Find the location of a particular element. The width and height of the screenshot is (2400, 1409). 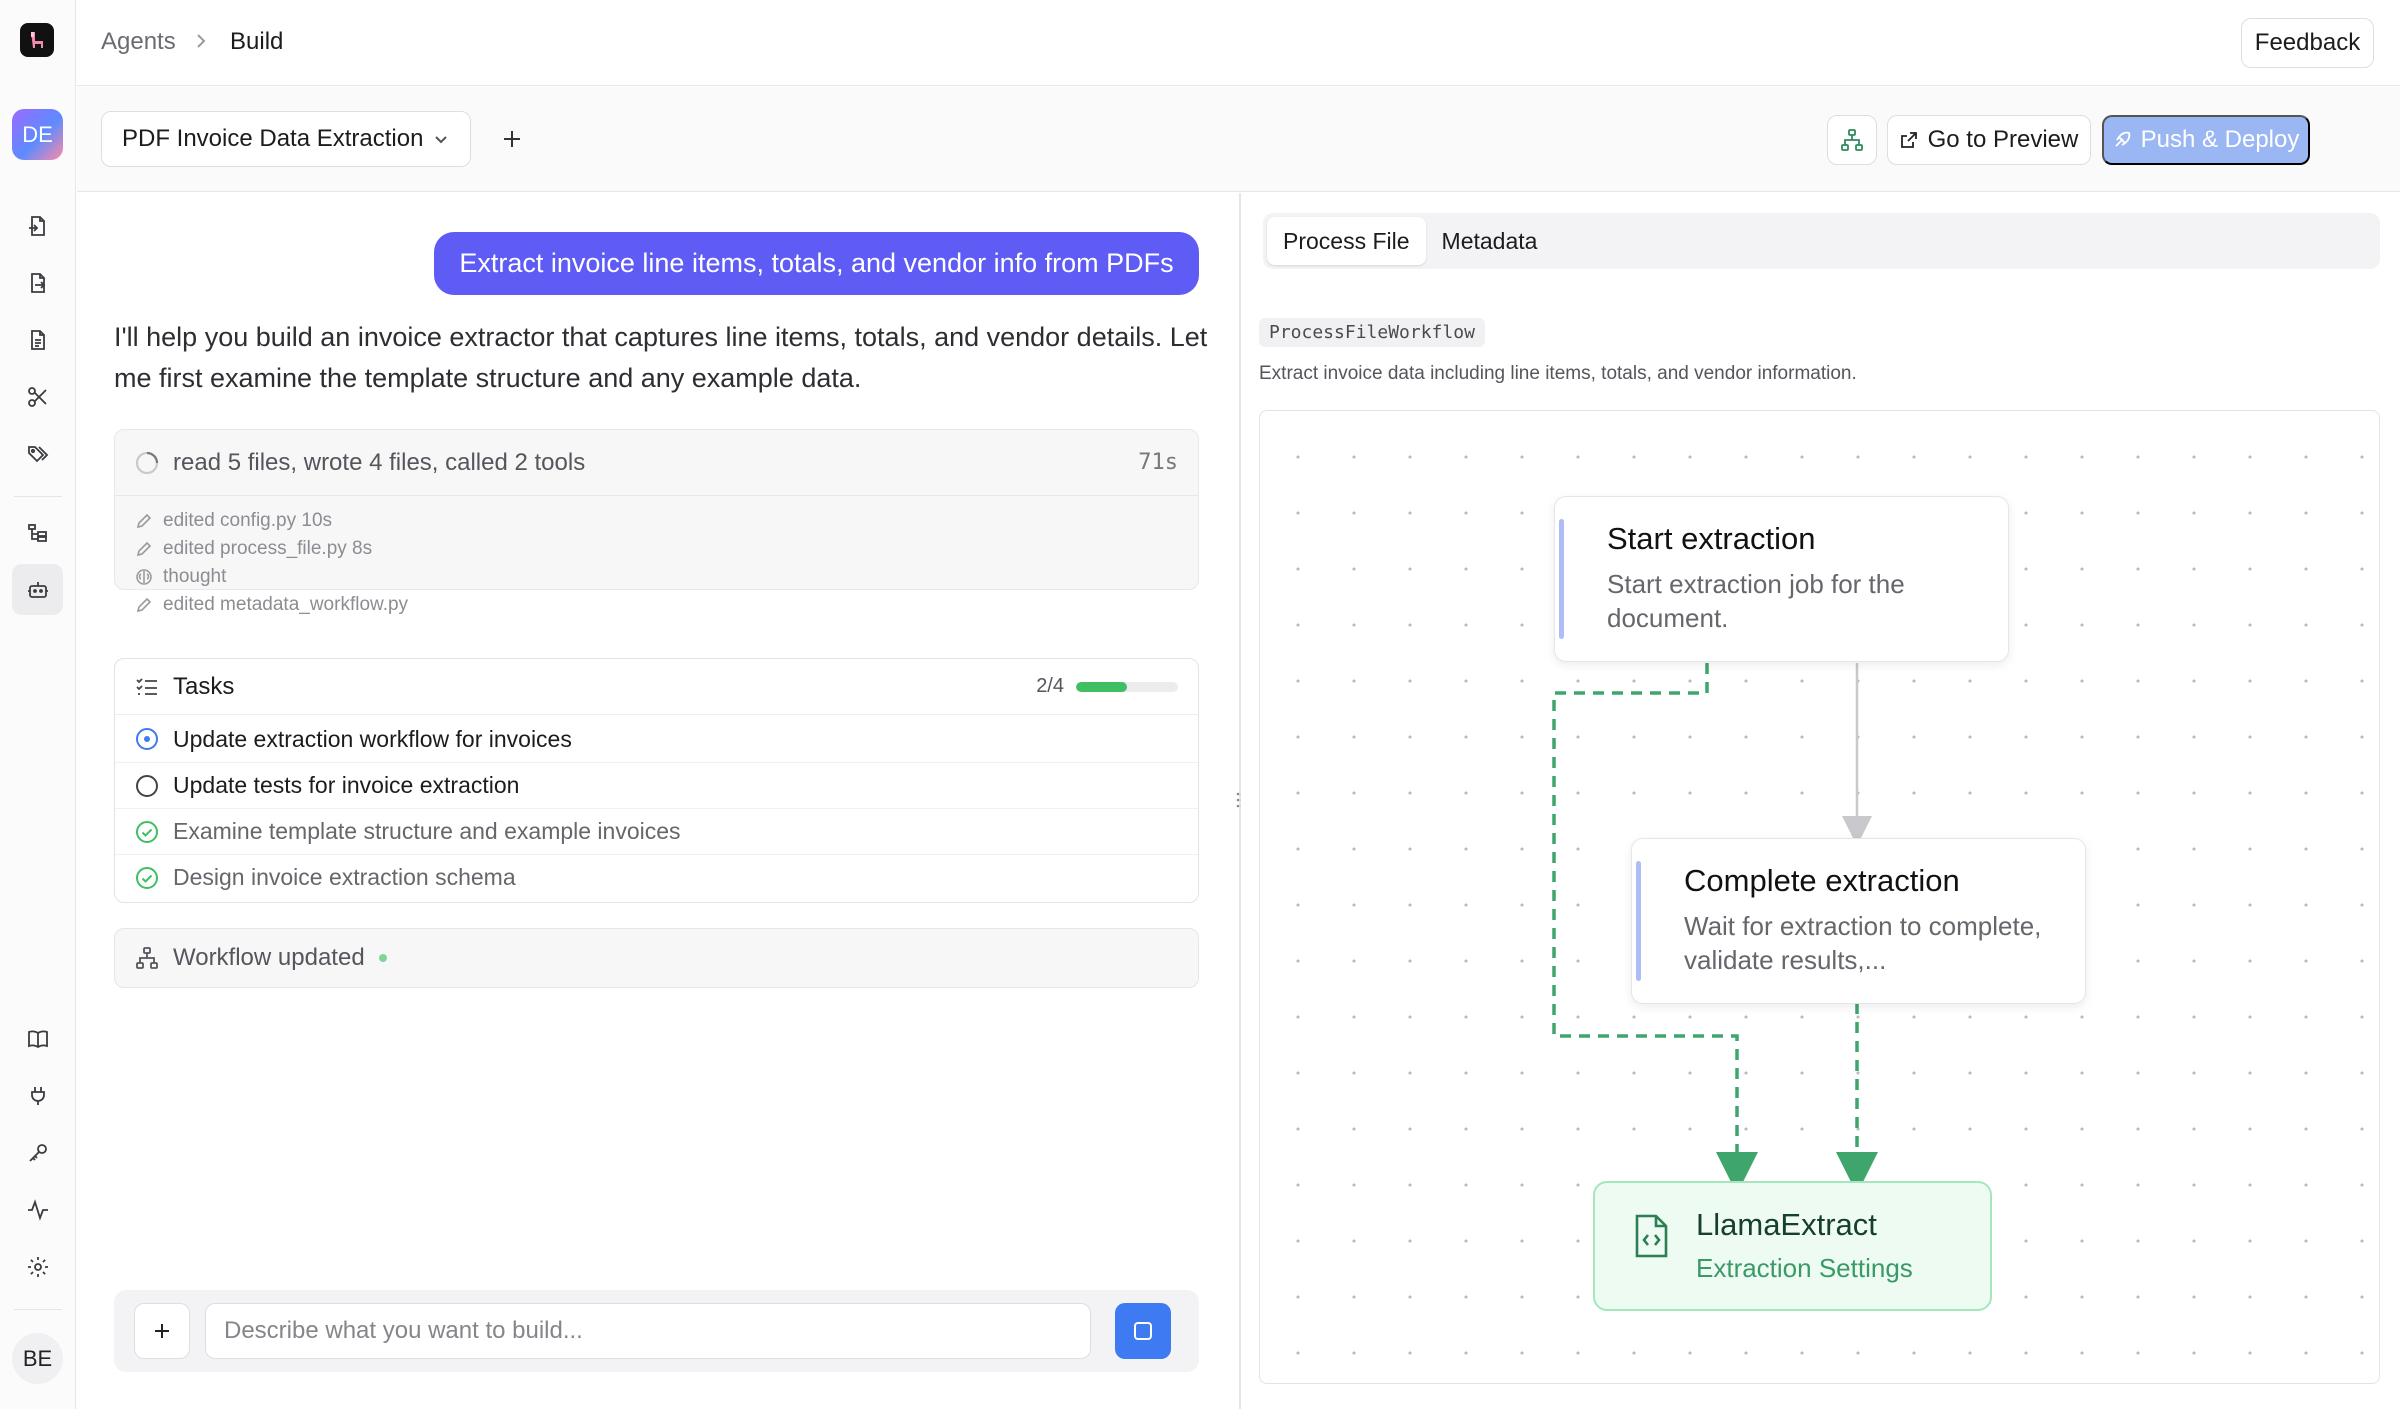

status-dot is located at coordinates (382, 958).